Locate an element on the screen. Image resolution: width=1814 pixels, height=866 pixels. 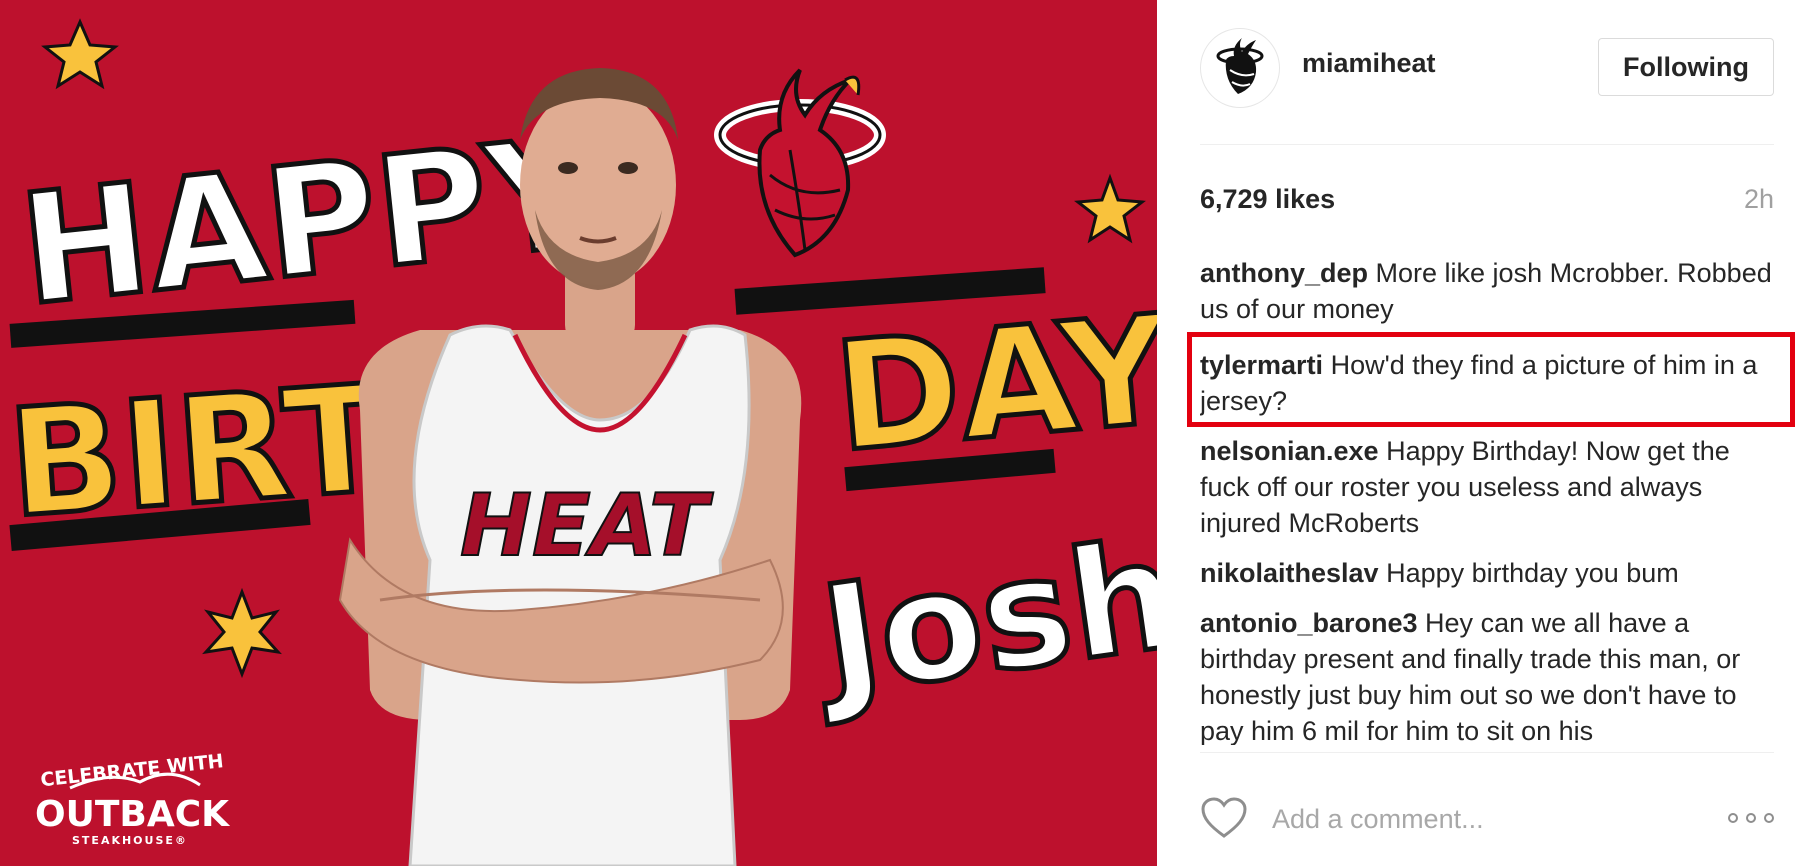
username-link: miamiheat is located at coordinates (1369, 63).